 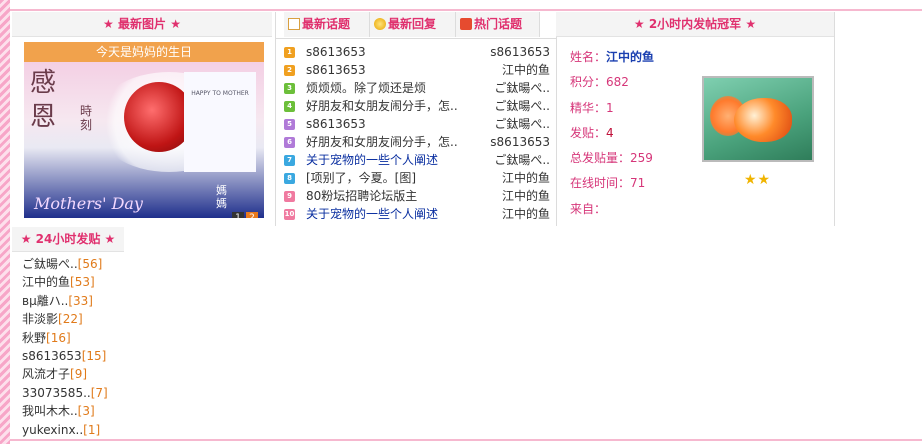 What do you see at coordinates (92, 411) in the screenshot?
I see `poster-row: 我叫木木..[3]` at bounding box center [92, 411].